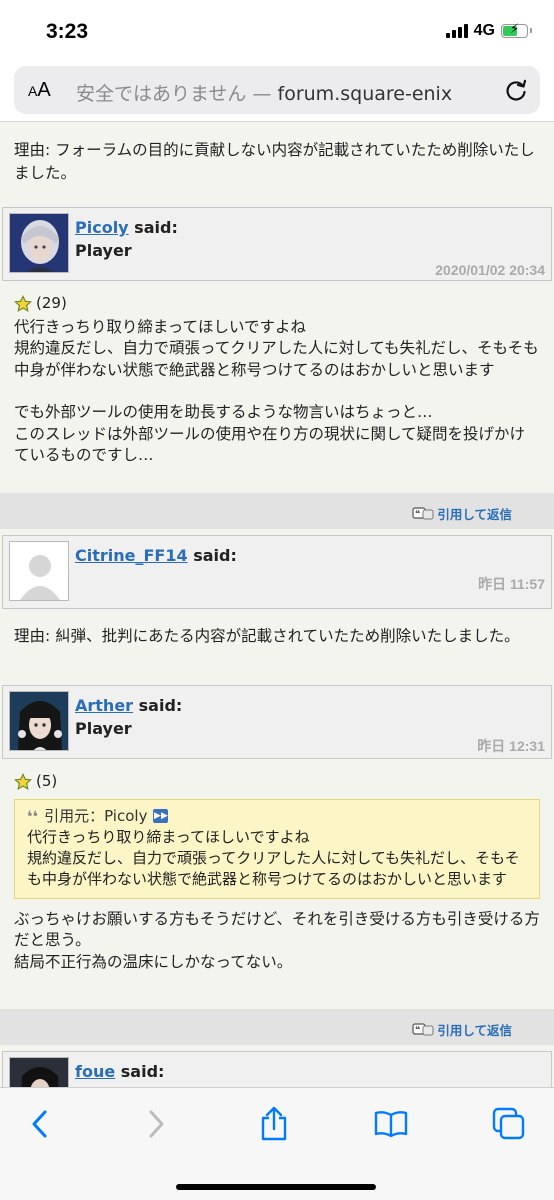 This screenshot has width=554, height=1200. Describe the element at coordinates (277, 572) in the screenshot. I see `post-header-citrine: Citrine_FF14 said: 昨日 11:57` at that location.